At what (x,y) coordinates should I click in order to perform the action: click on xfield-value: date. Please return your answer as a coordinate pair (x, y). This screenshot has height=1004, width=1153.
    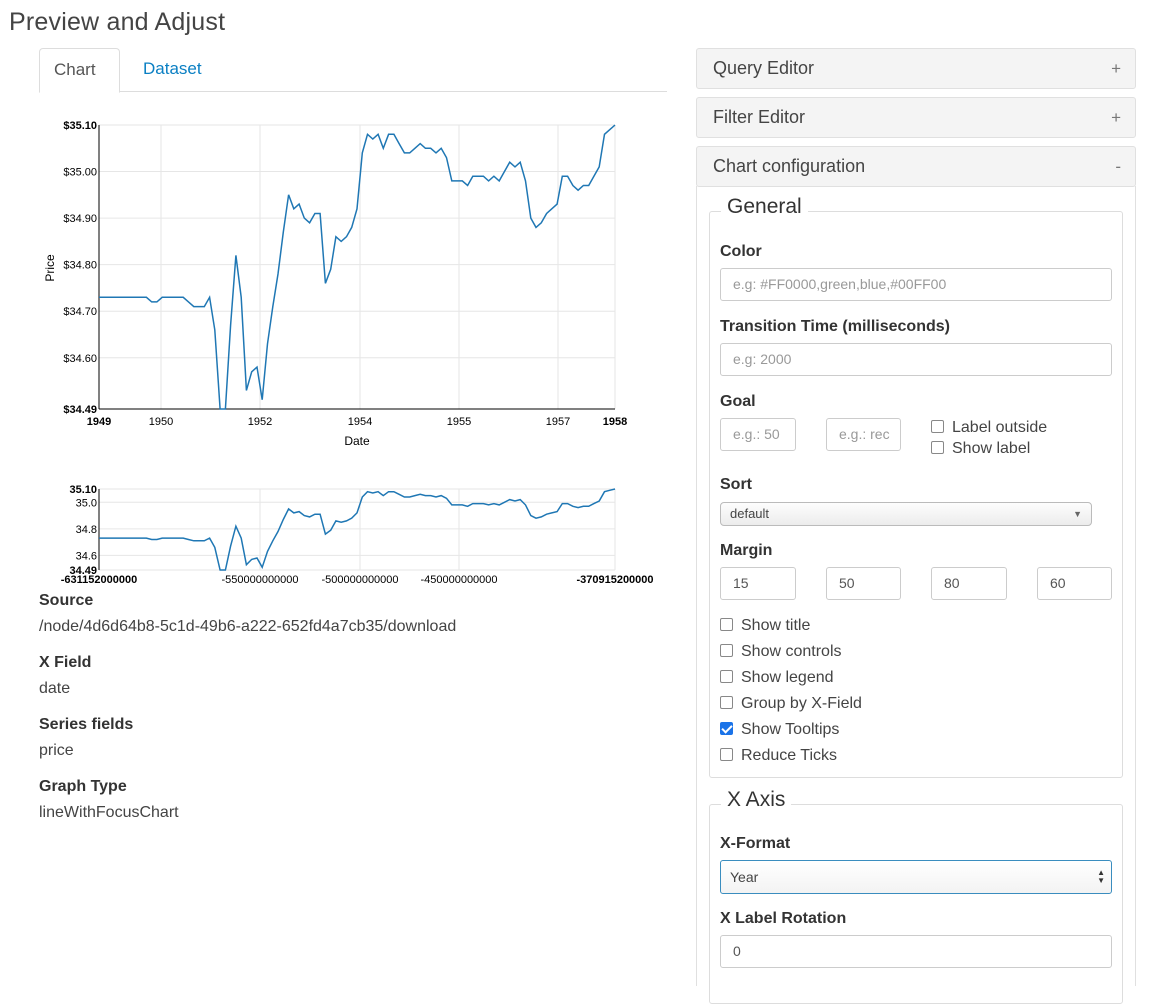
    Looking at the image, I should click on (55, 688).